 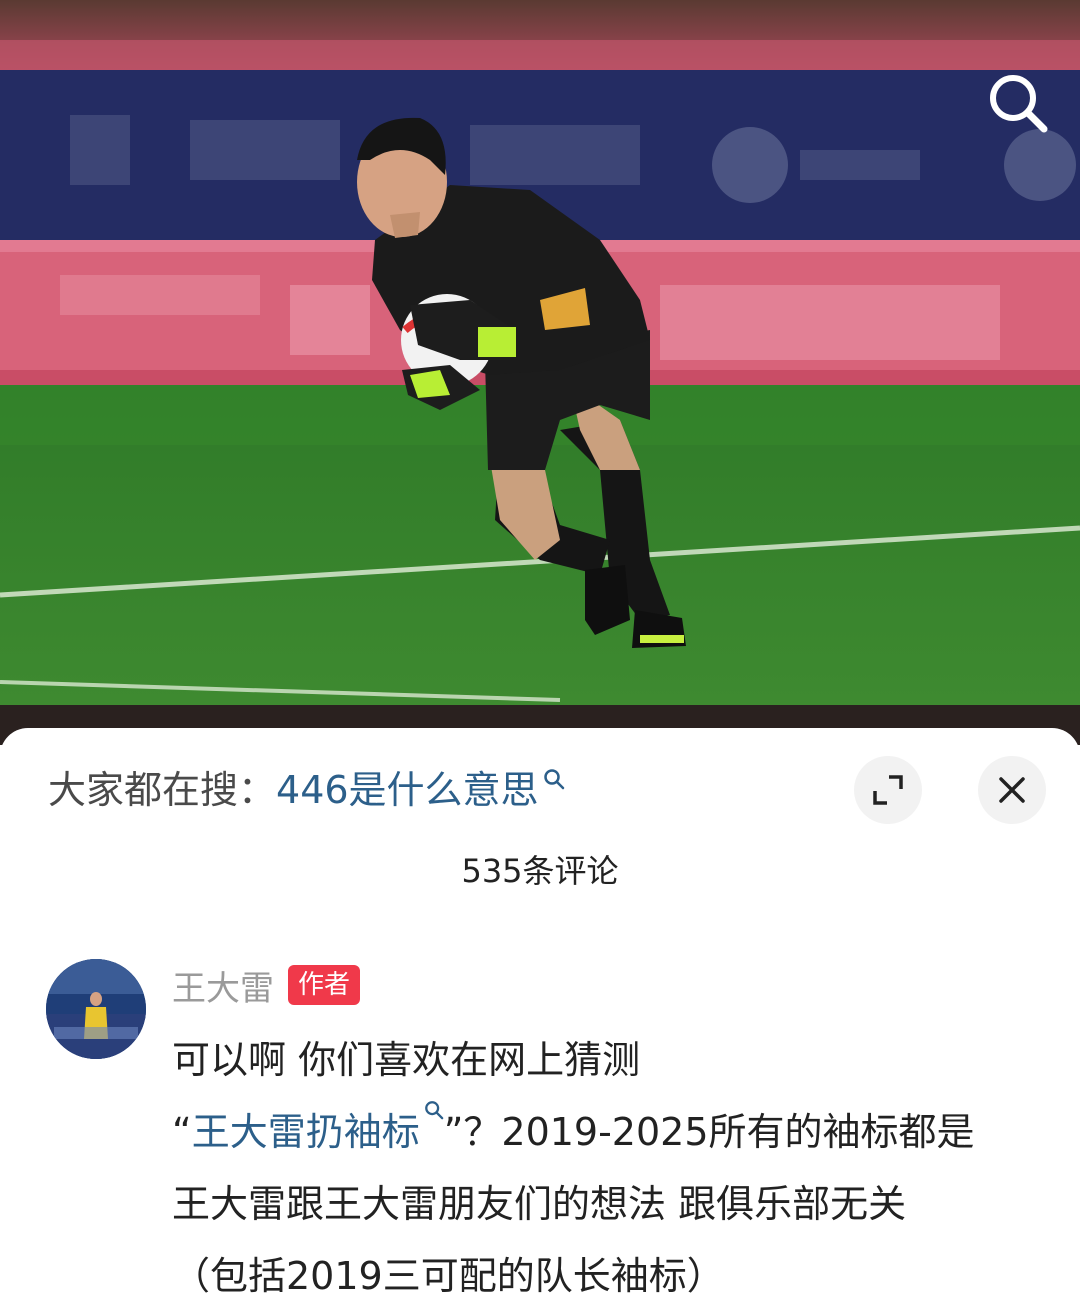 I want to click on author-name: 王大雷, so click(x=223, y=985).